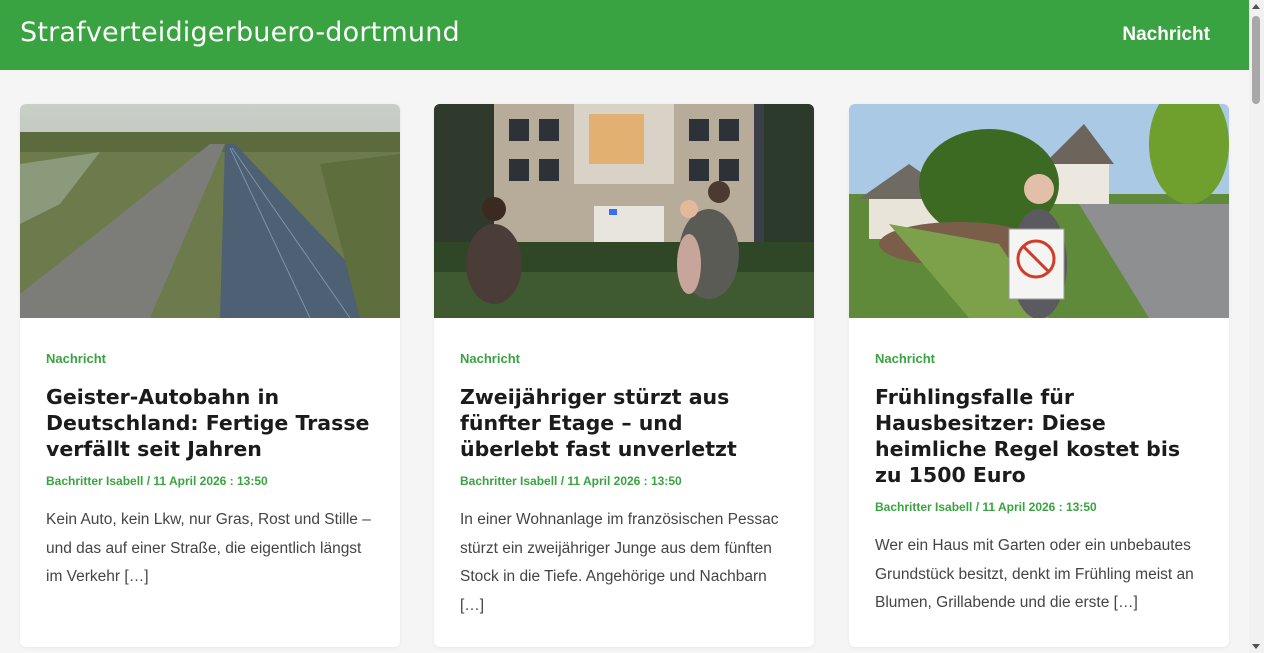 This screenshot has width=1264, height=653. Describe the element at coordinates (210, 211) in the screenshot. I see `article-image-highway` at that location.